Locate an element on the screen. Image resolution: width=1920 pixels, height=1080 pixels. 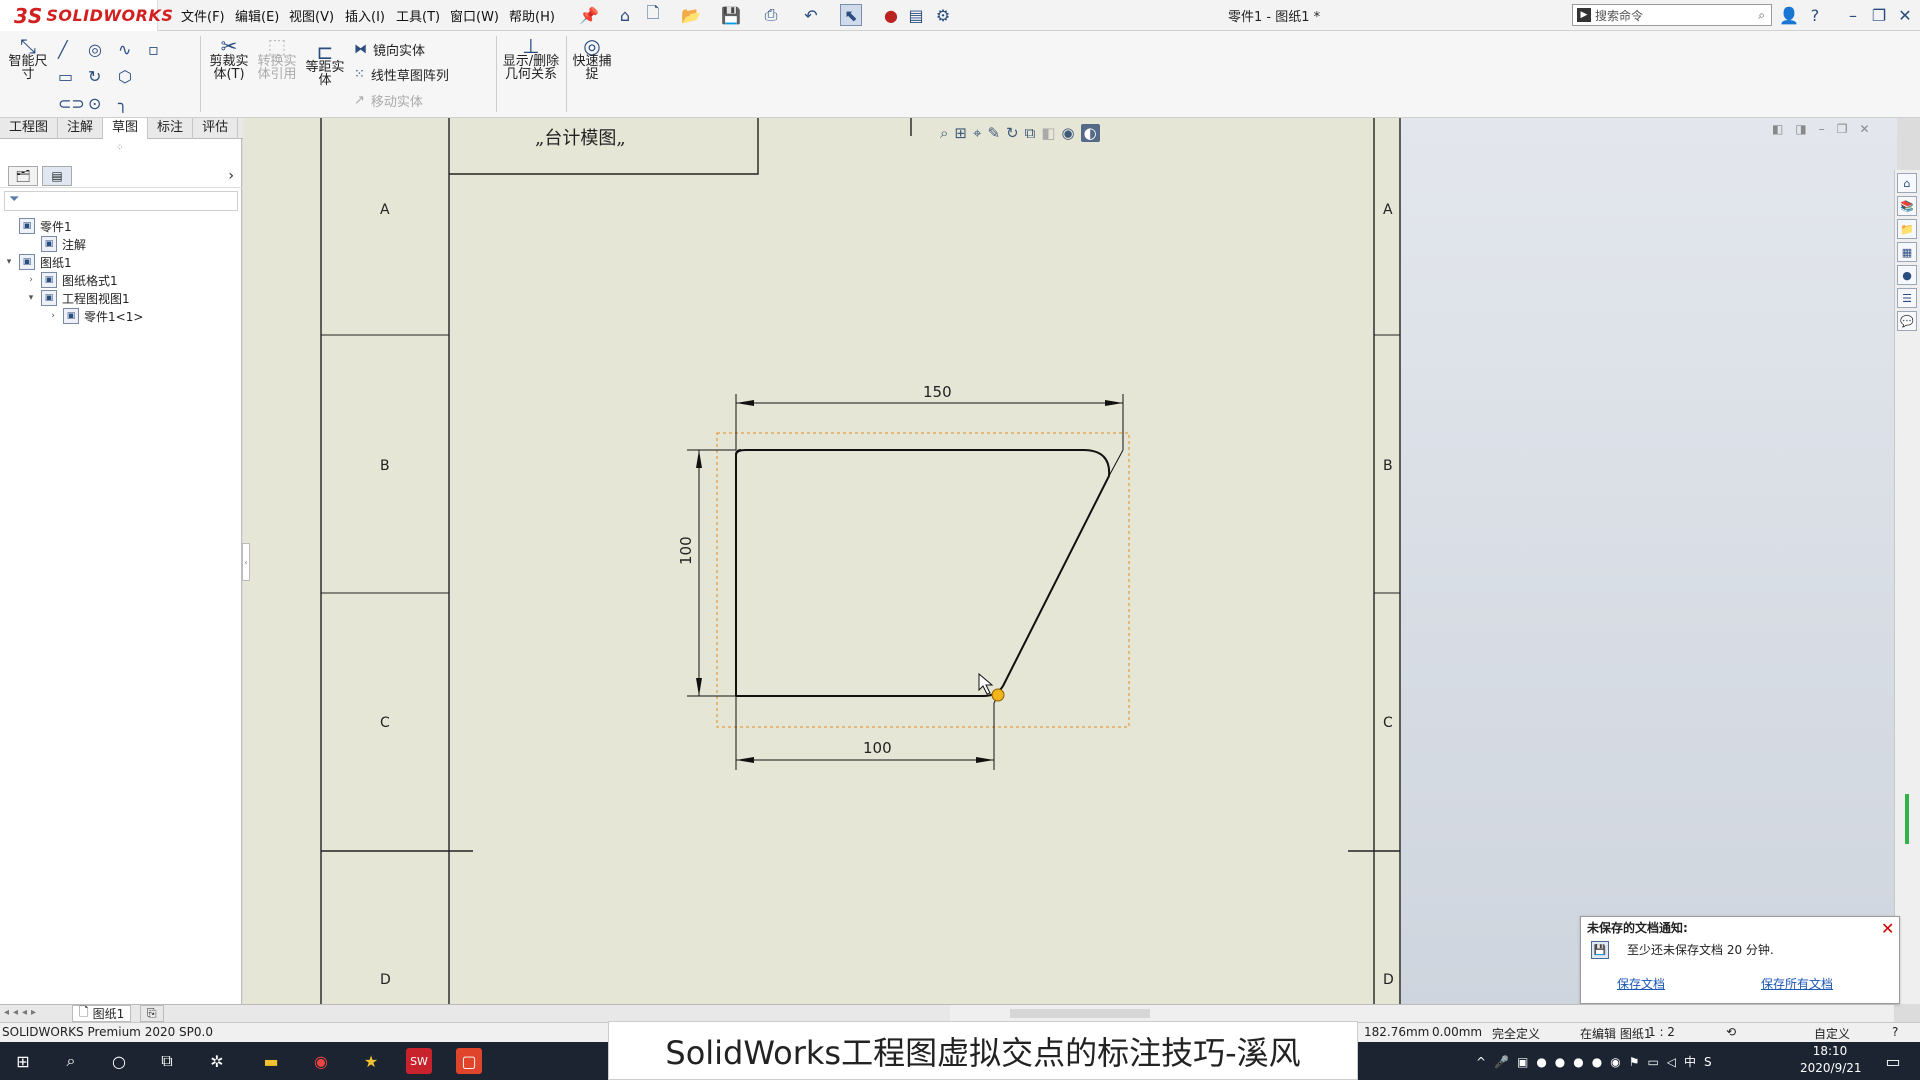
mirror-entities-button: ⧓ 镜向实体 is located at coordinates (389, 49).